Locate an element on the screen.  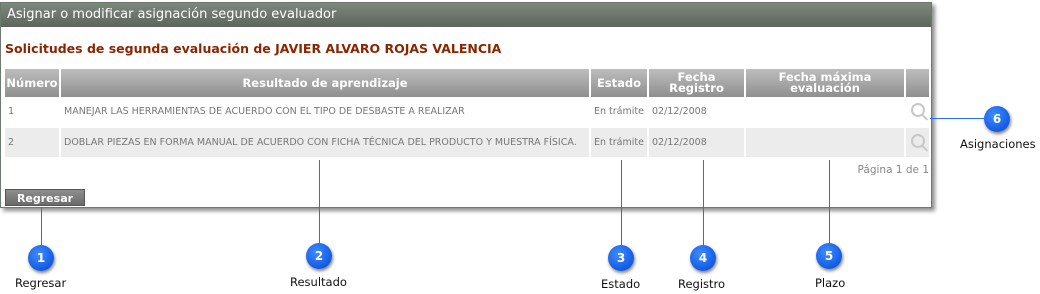
header-numero: Número is located at coordinates (33, 83).